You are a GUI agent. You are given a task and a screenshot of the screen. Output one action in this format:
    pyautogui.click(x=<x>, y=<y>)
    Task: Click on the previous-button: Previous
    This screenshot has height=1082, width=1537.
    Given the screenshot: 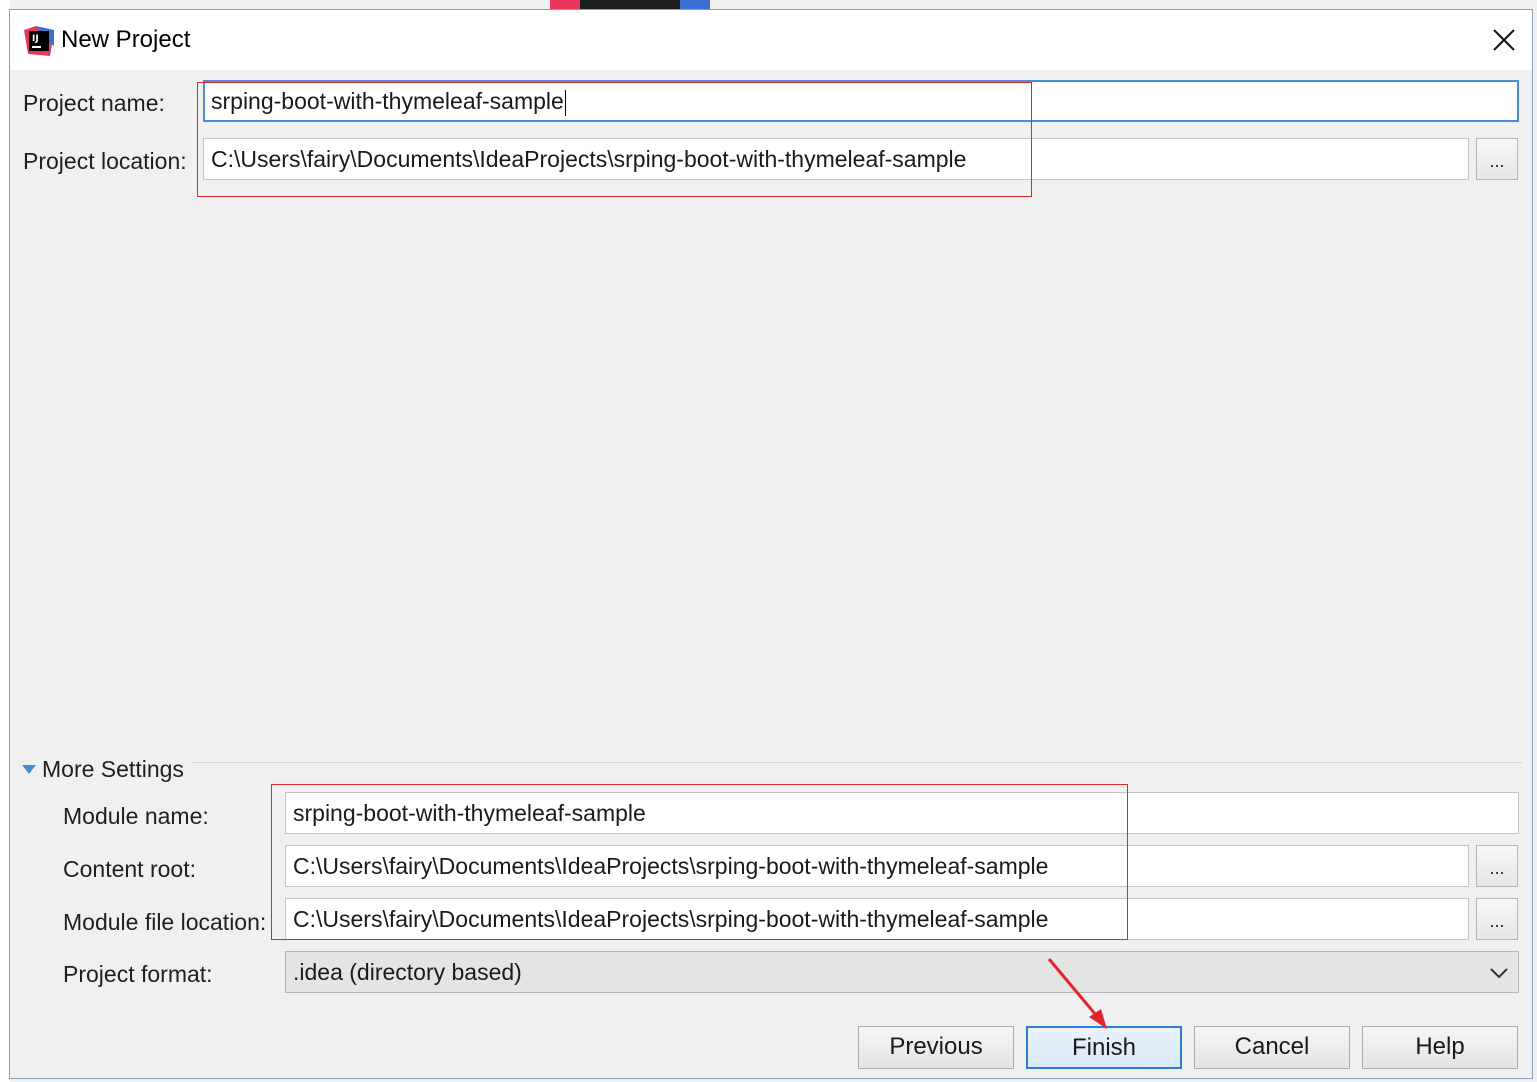 What is the action you would take?
    pyautogui.click(x=936, y=1047)
    